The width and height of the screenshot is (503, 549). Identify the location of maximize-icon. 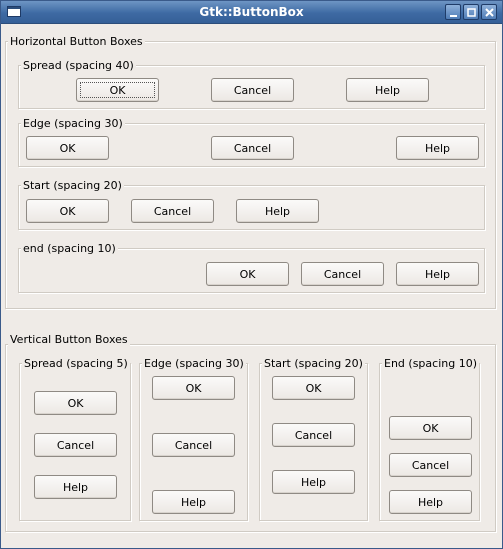
(471, 12).